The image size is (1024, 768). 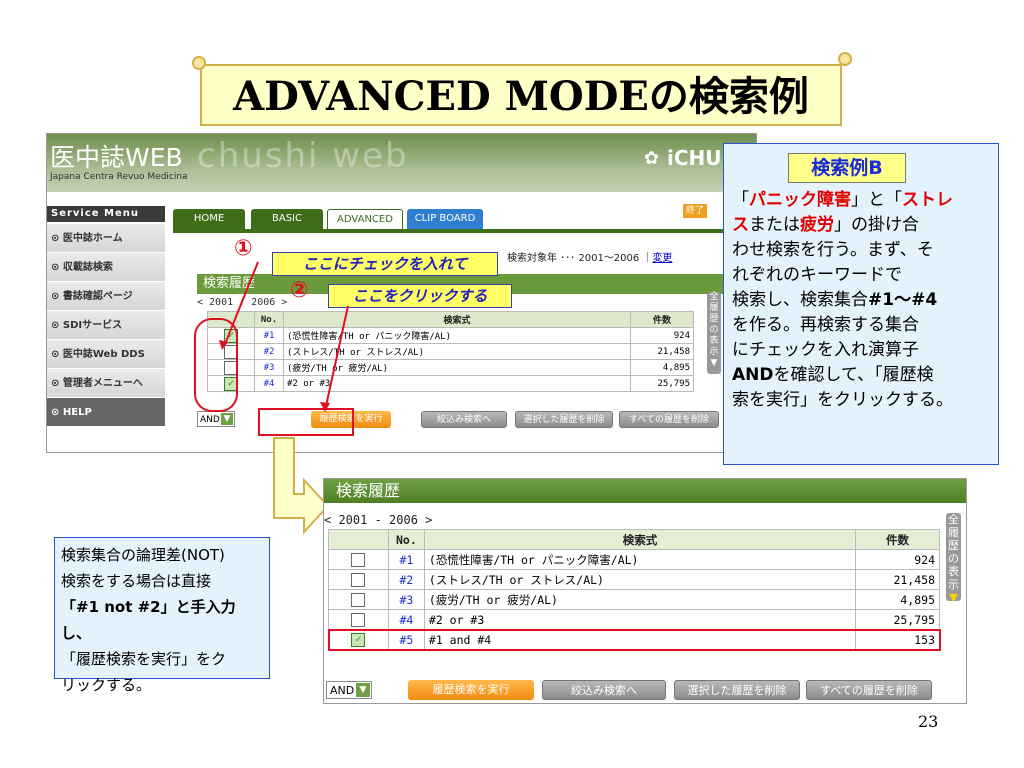 I want to click on note-line: リックする。, so click(x=106, y=685).